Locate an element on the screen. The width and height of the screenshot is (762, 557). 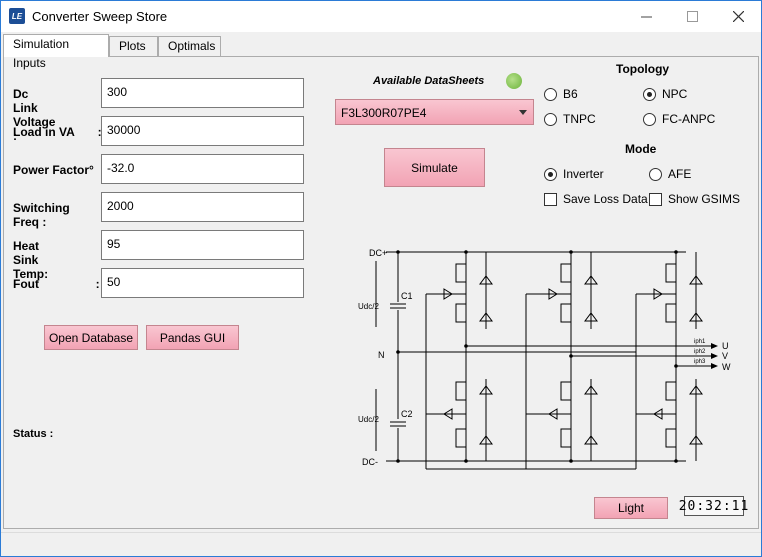
mode-afe-radio: AFE is located at coordinates (670, 174).